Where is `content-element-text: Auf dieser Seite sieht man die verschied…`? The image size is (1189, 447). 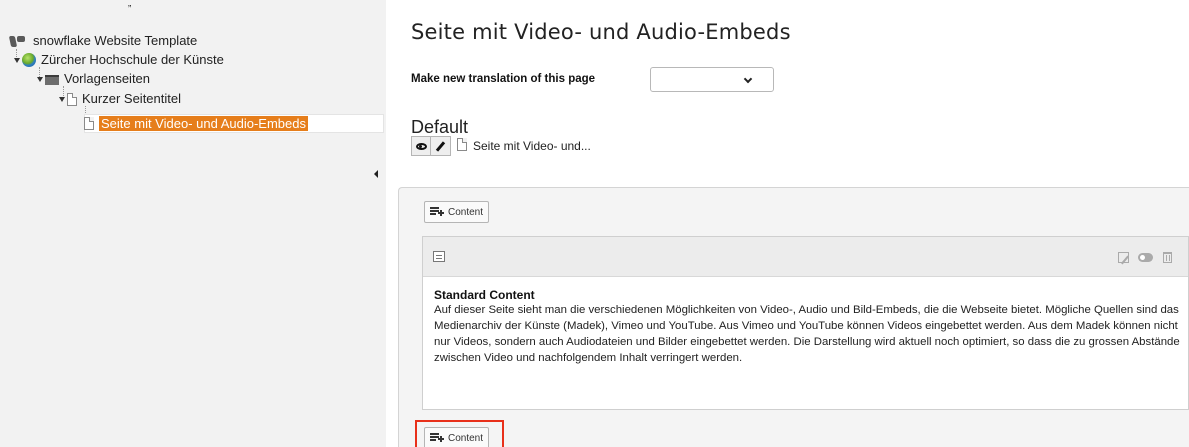
content-element-text: Auf dieser Seite sieht man die verschied… is located at coordinates (807, 334).